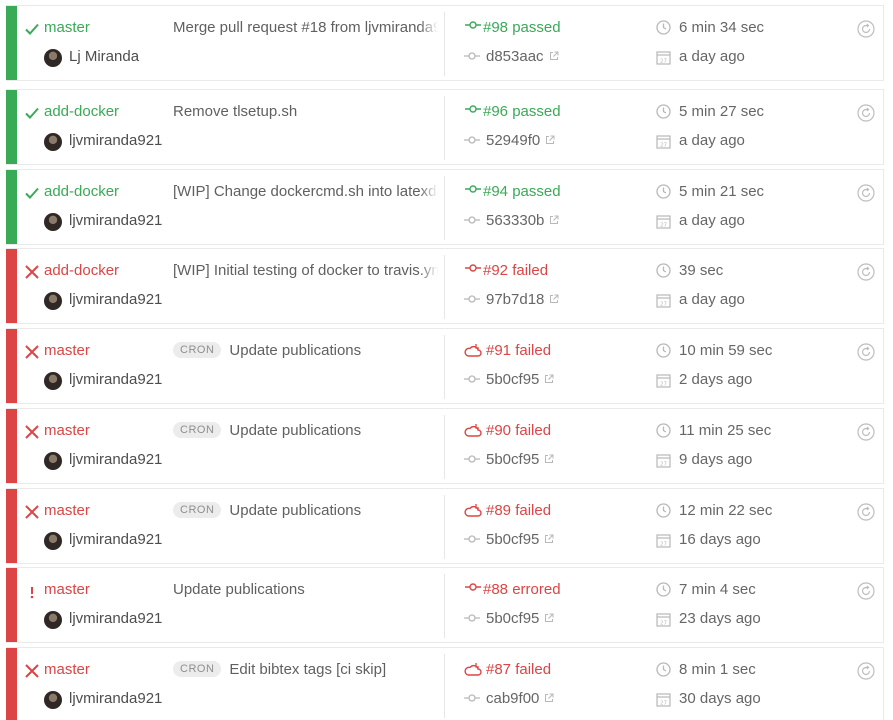 This screenshot has height=720, width=893. What do you see at coordinates (515, 270) in the screenshot?
I see `build-number-status: #92 failed` at bounding box center [515, 270].